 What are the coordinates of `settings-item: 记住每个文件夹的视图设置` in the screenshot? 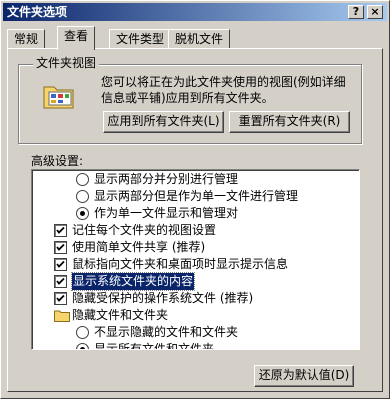 It's located at (187, 230).